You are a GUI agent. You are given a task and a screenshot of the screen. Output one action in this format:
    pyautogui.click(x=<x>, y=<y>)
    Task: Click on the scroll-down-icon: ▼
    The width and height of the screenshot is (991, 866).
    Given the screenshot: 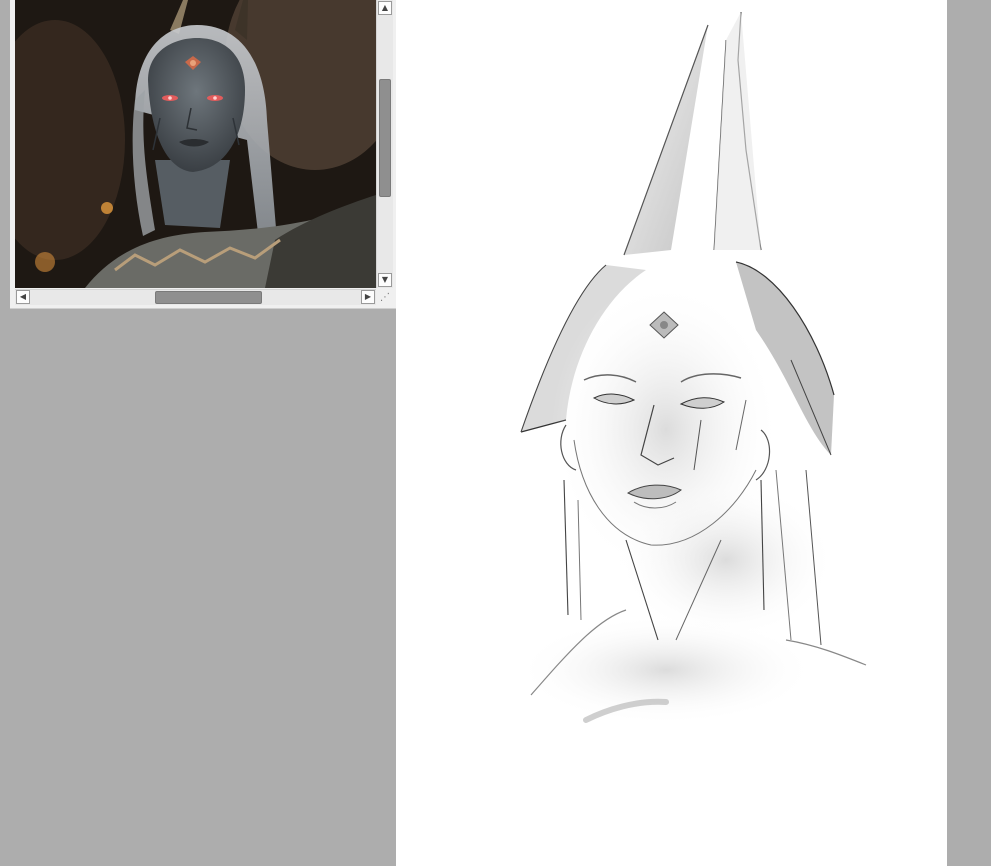 What is the action you would take?
    pyautogui.click(x=385, y=279)
    